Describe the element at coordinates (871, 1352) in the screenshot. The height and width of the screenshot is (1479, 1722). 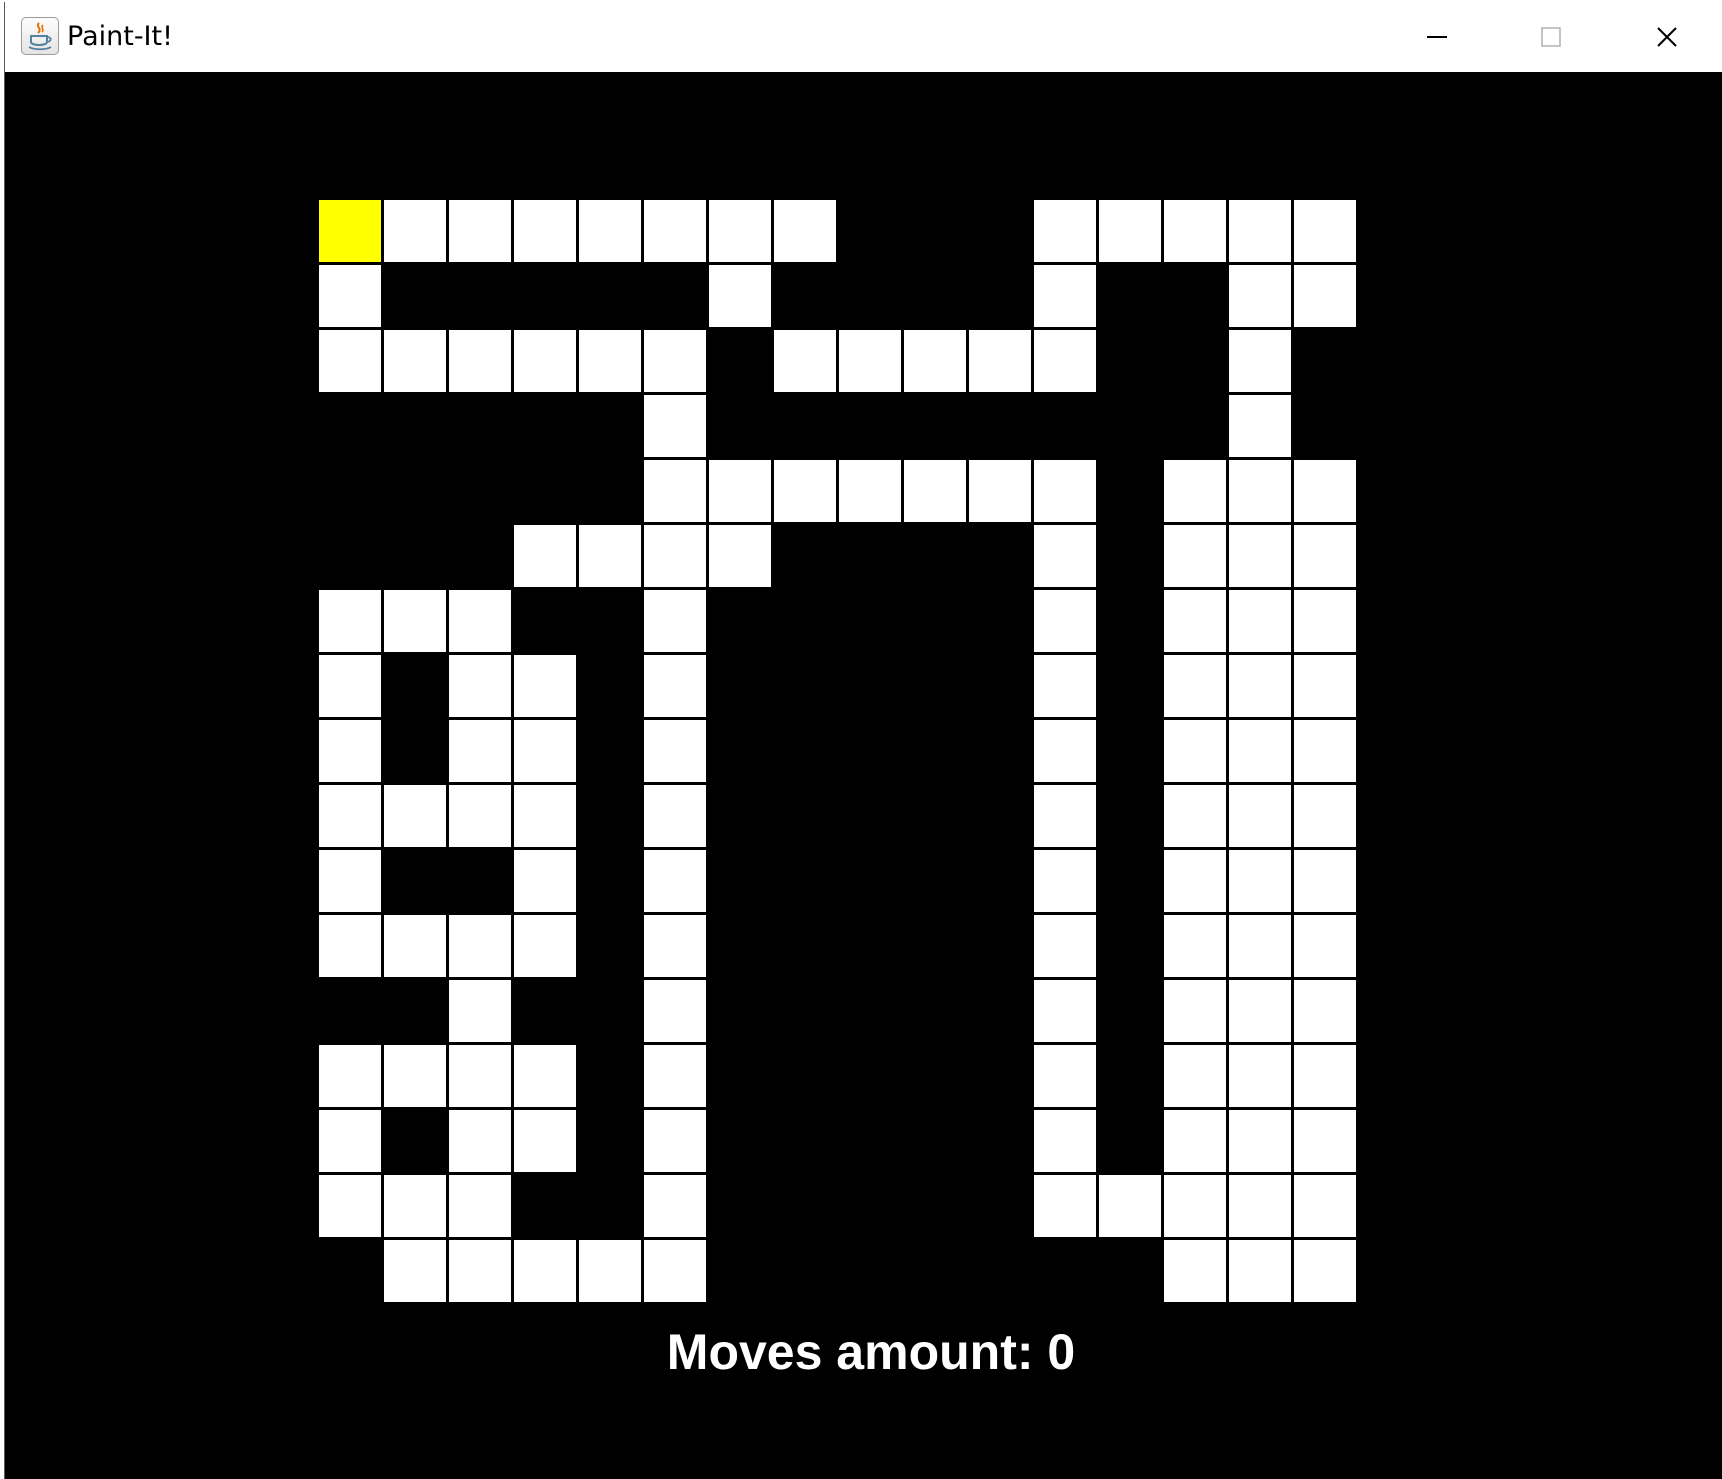
I see `moves-counter: Moves amount: 0` at that location.